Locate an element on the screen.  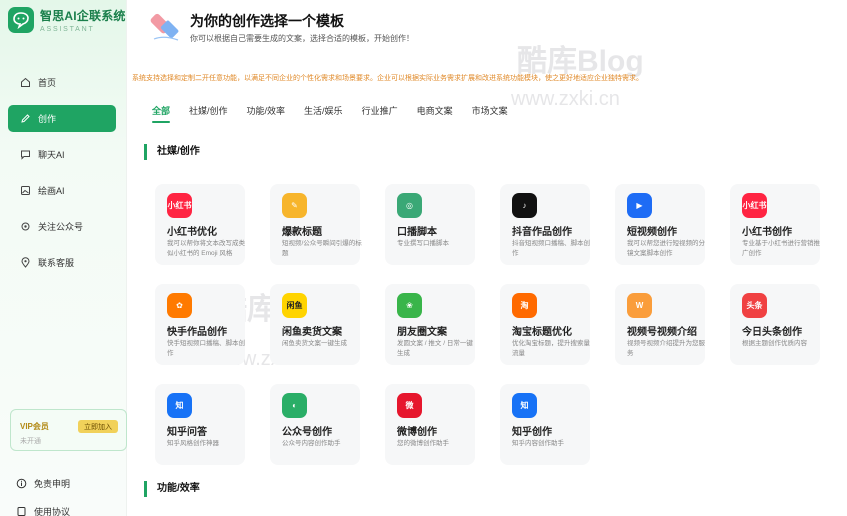
template-card: 知知乎创作知乎内容创作助手 is located at coordinates (545, 424).